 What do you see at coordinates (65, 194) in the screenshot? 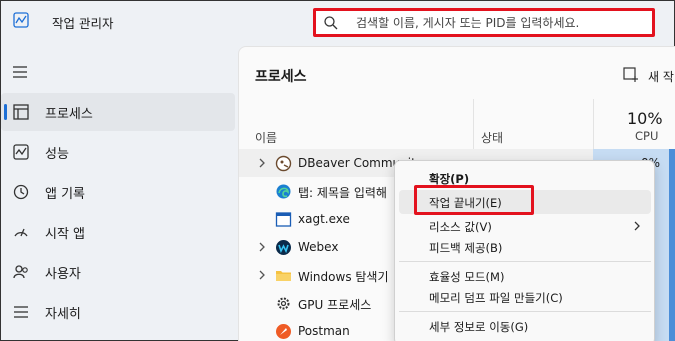
I see `nav-label: 앱 기록` at bounding box center [65, 194].